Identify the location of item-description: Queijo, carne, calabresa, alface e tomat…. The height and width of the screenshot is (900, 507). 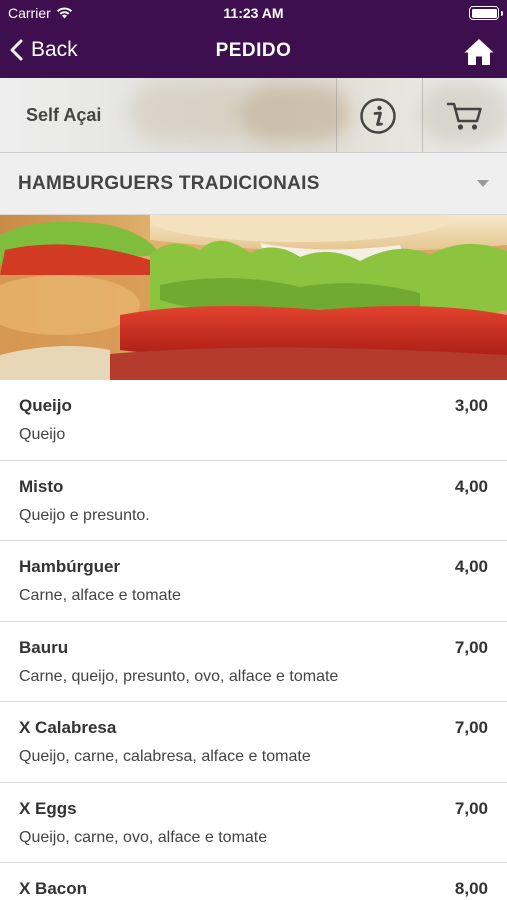
(165, 756).